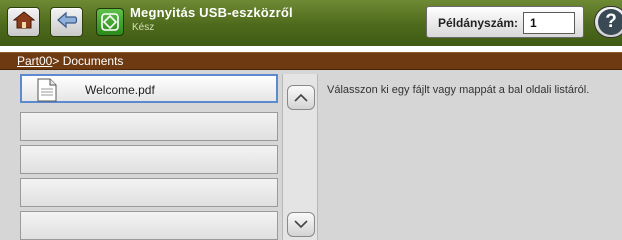 The image size is (622, 240). Describe the element at coordinates (110, 22) in the screenshot. I see `usb-open-icon` at that location.